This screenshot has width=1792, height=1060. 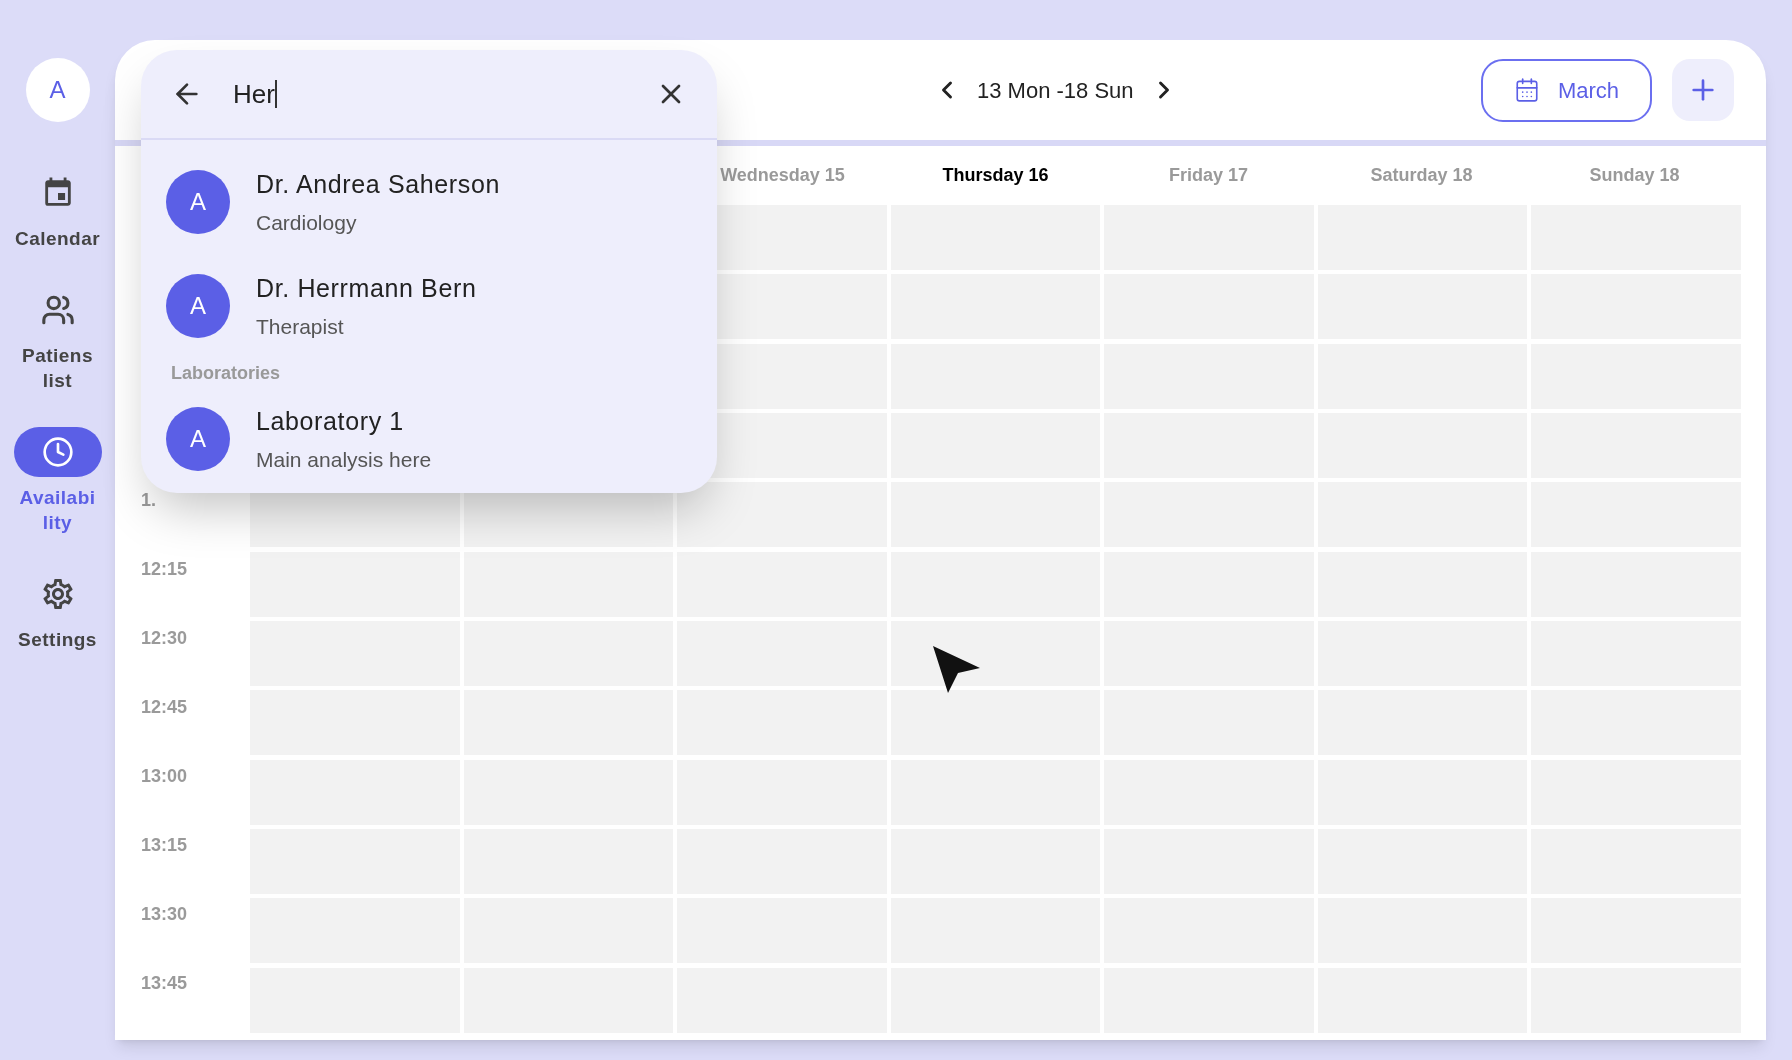 What do you see at coordinates (57, 452) in the screenshot?
I see `clock-icon` at bounding box center [57, 452].